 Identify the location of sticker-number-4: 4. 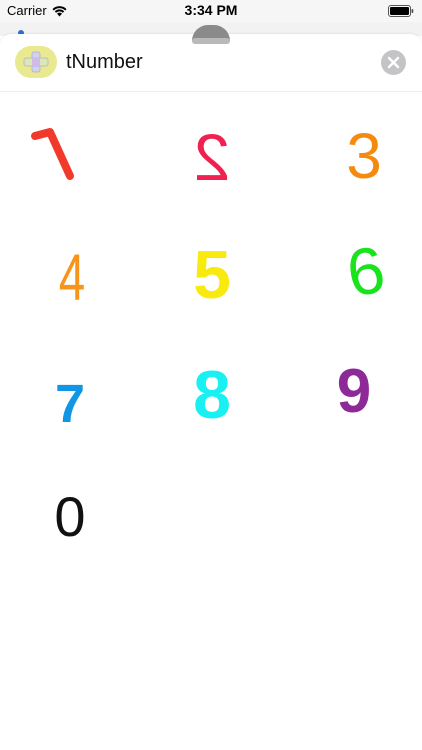
(72, 277).